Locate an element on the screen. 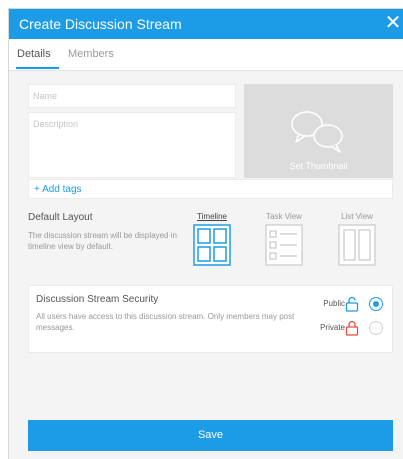  private-label: Private is located at coordinates (332, 327).